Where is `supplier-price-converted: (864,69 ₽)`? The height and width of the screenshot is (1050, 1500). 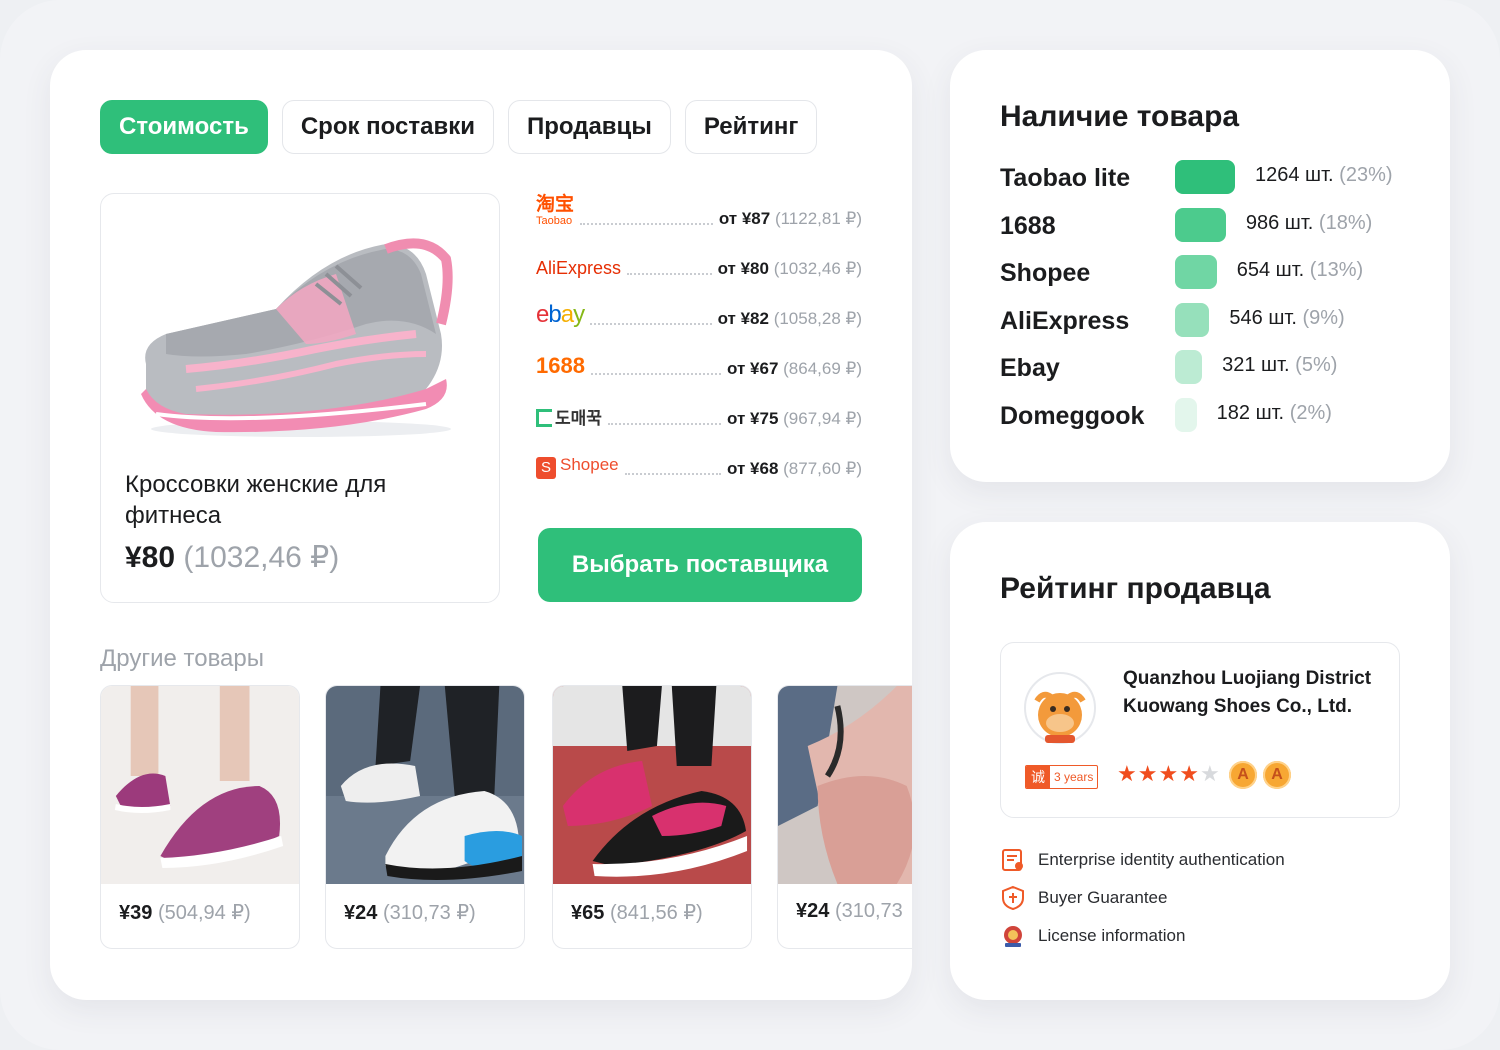
supplier-price-converted: (864,69 ₽) is located at coordinates (822, 368).